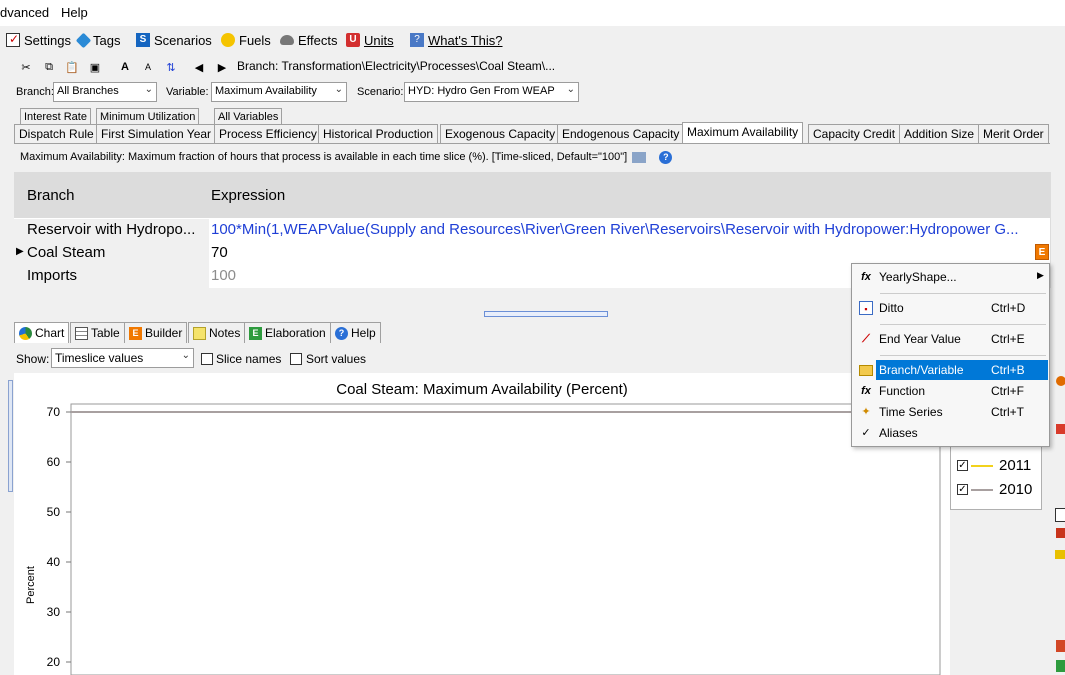 This screenshot has height=675, width=1065. Describe the element at coordinates (296, 359) in the screenshot. I see `sort-values-checkbox` at that location.